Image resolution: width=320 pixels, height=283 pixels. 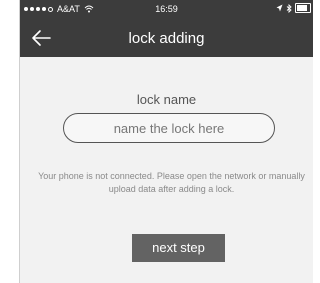 I want to click on battery-fill, so click(x=302, y=8).